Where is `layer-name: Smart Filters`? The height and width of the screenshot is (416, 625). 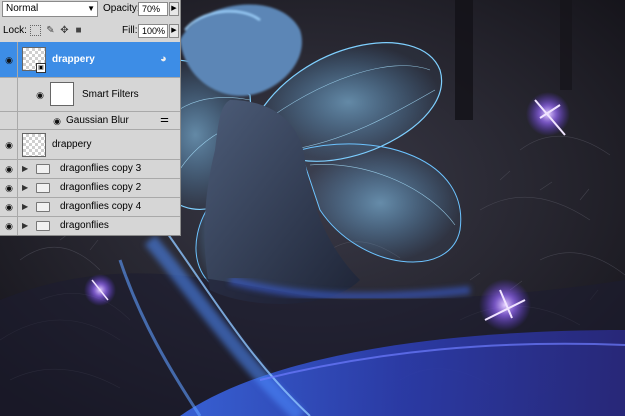 layer-name: Smart Filters is located at coordinates (110, 94).